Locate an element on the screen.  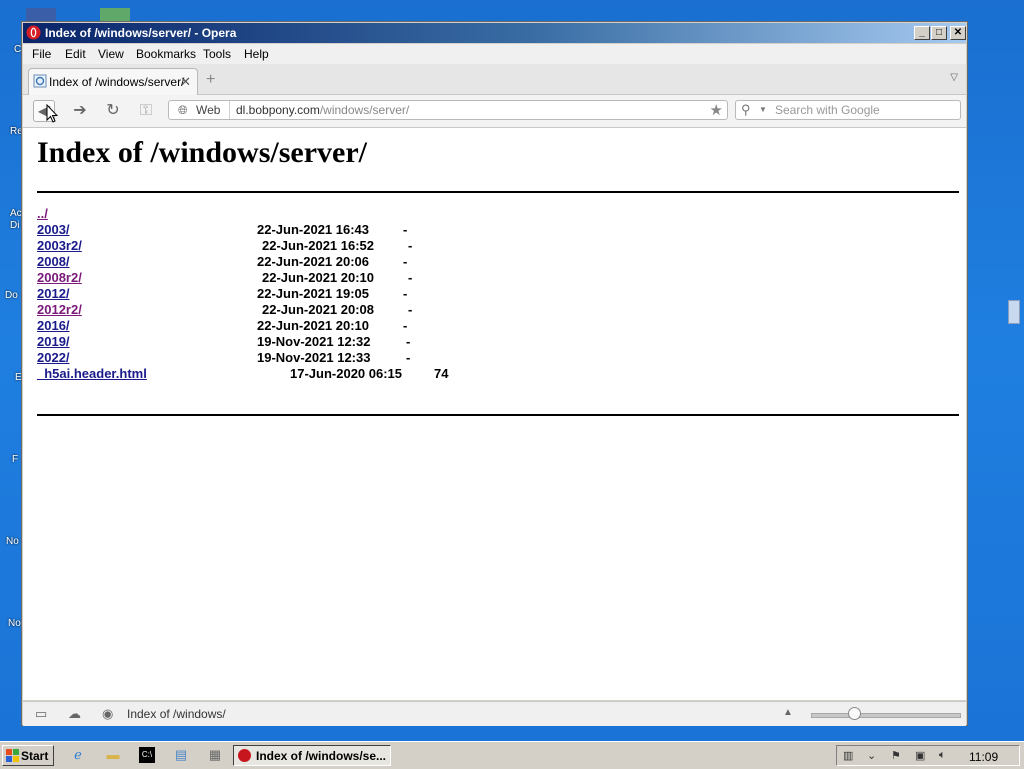
listing-date: 22-Jun-2021 20:08 is located at coordinates (318, 309).